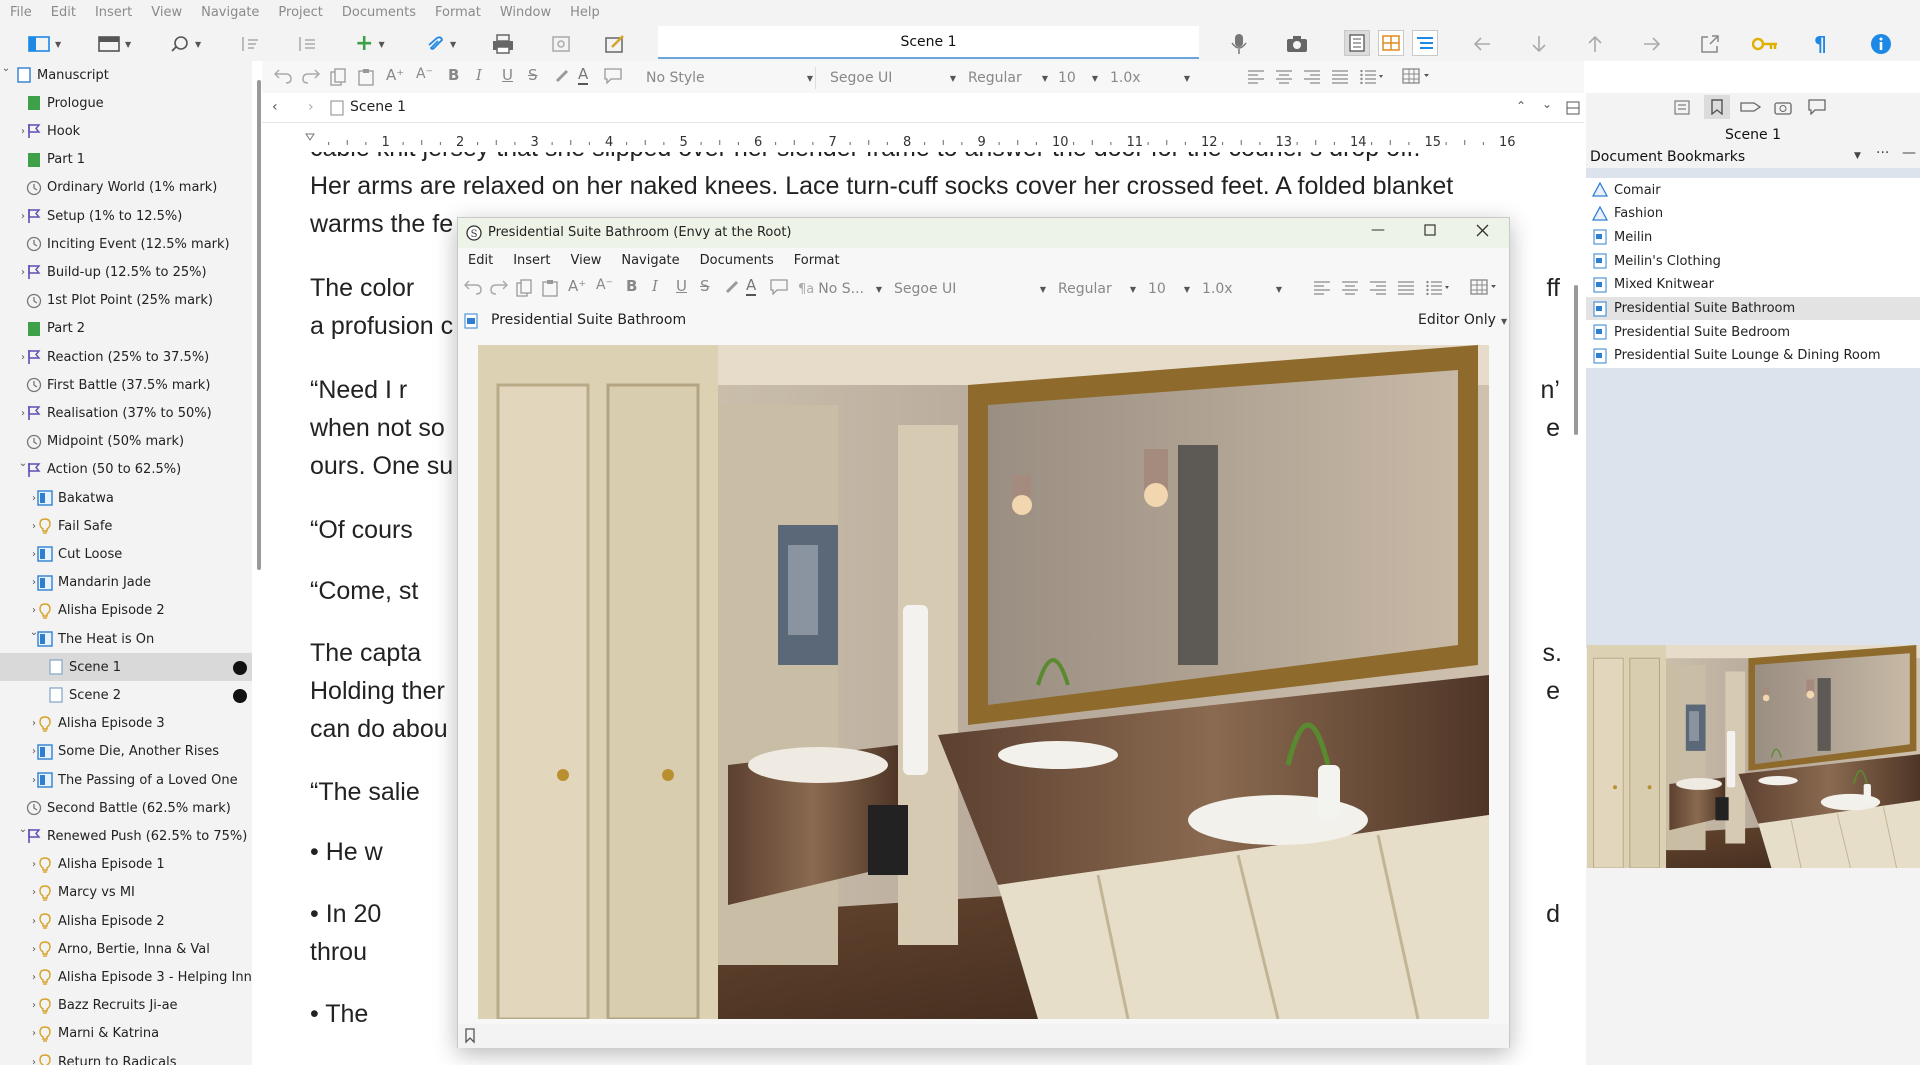 The width and height of the screenshot is (1920, 1065). Describe the element at coordinates (561, 44) in the screenshot. I see `compile-button` at that location.